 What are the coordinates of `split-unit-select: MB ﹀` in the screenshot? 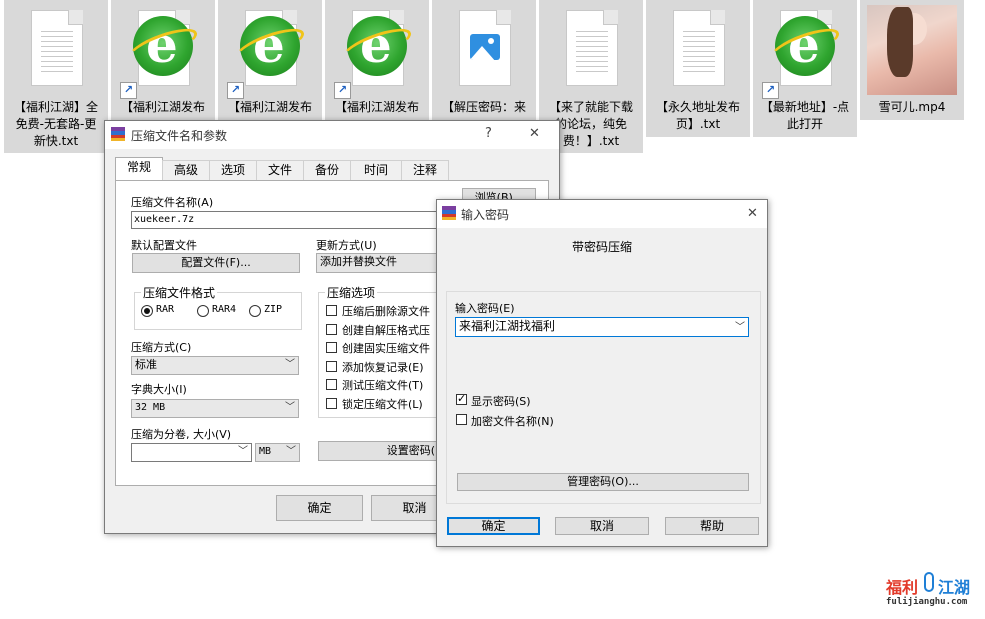 It's located at (277, 452).